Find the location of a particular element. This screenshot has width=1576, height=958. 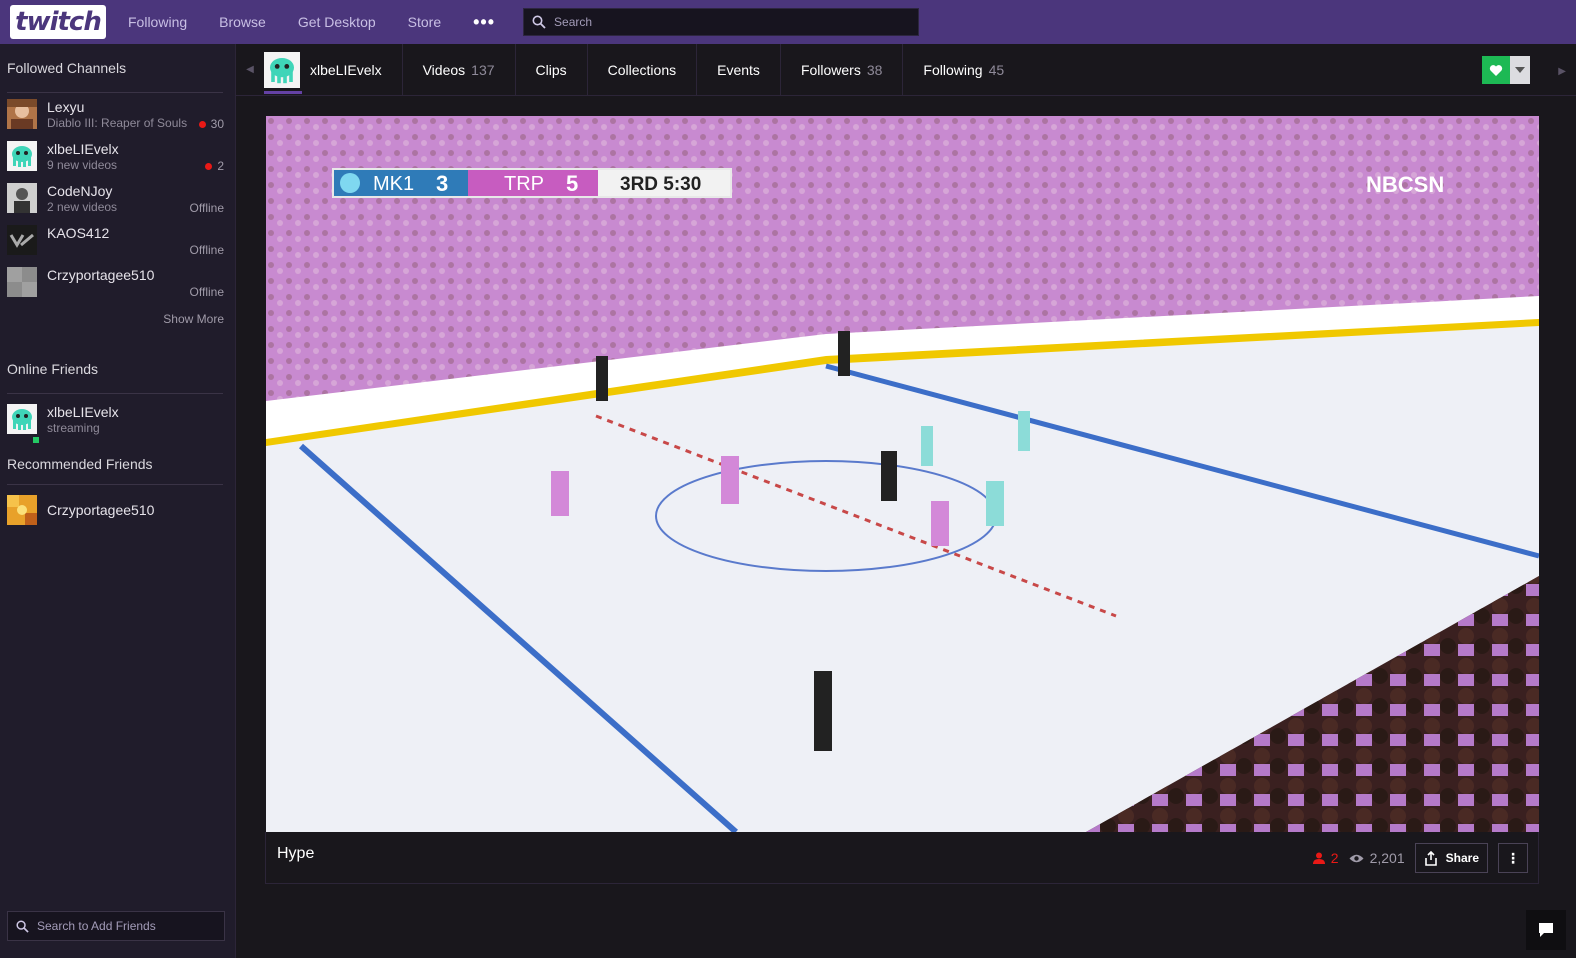

followed-channels-heading: Followed Channels is located at coordinates (67, 68).